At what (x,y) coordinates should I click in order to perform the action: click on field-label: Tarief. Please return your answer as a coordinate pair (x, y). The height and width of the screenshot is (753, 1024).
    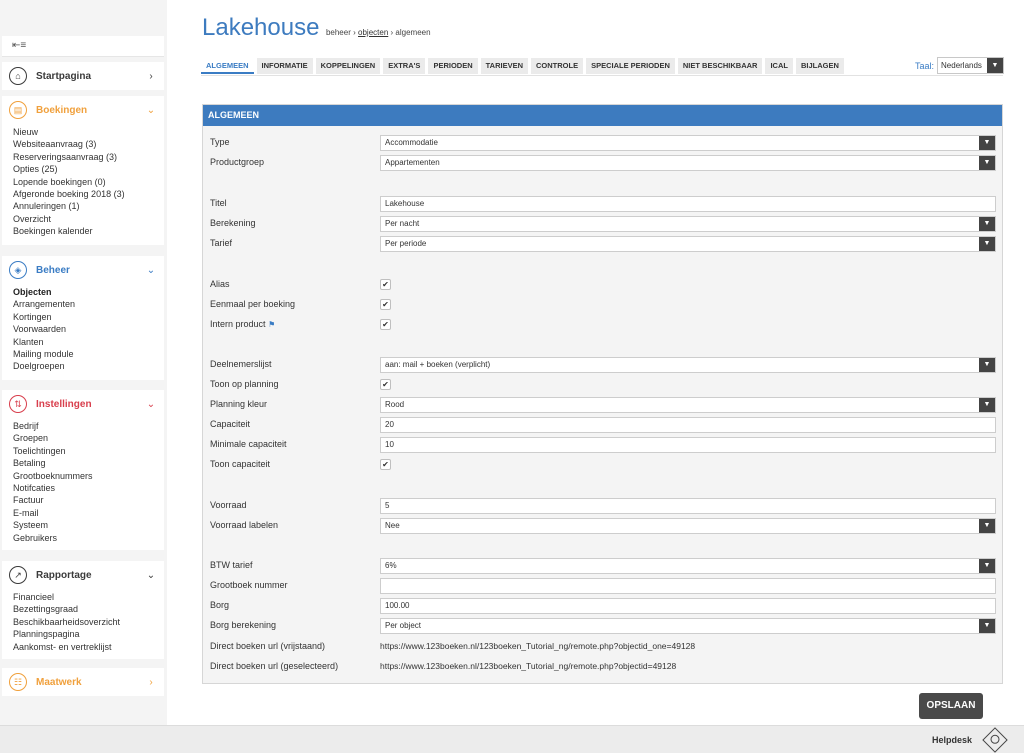
    Looking at the image, I should click on (221, 243).